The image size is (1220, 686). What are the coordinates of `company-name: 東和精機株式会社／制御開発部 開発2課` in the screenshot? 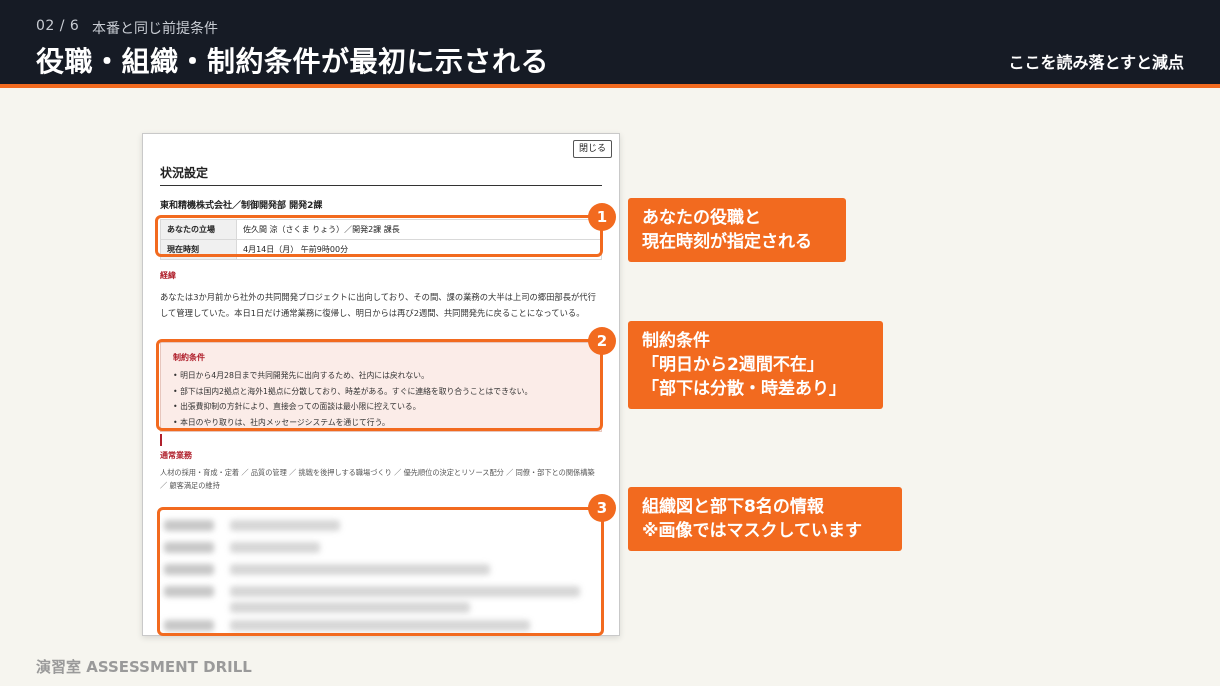 It's located at (241, 206).